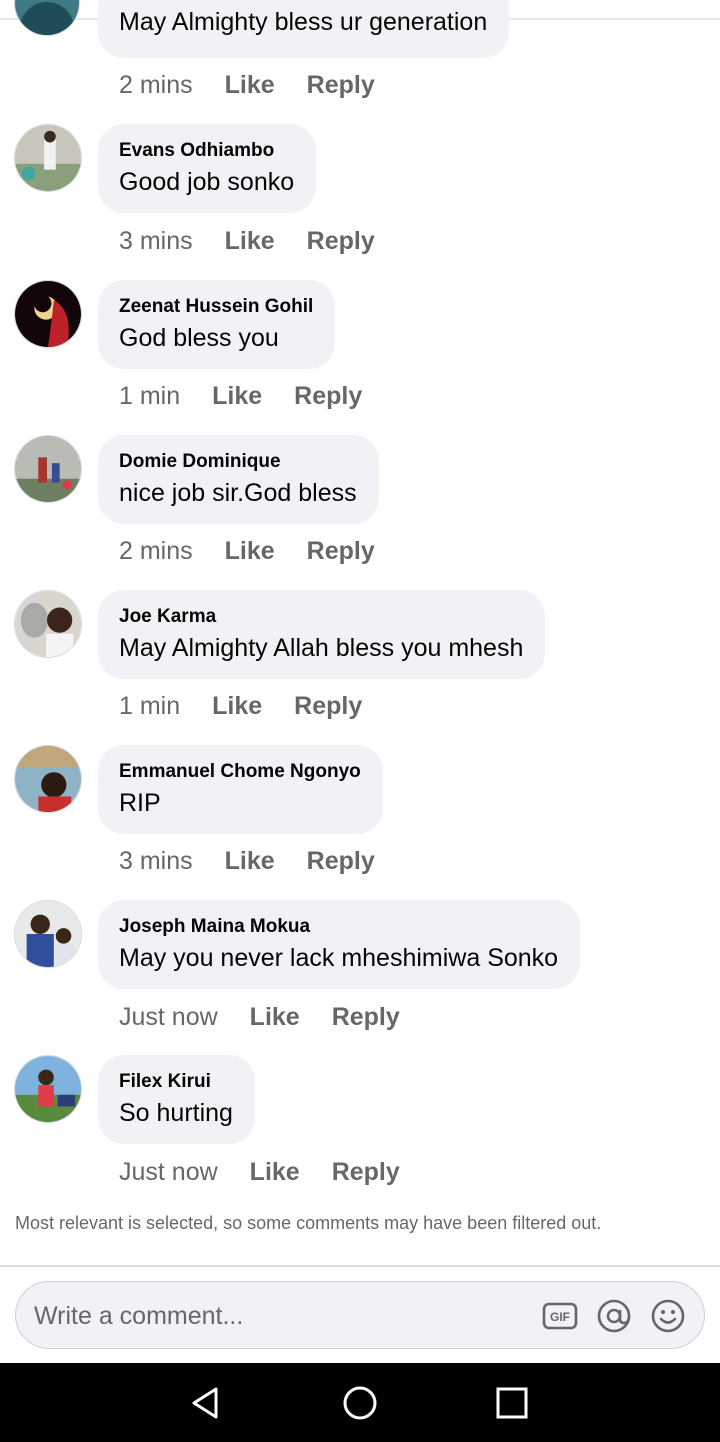 The image size is (720, 1442). I want to click on comment-bubble: Zeenat Hussein Gohil God bless you, so click(217, 324).